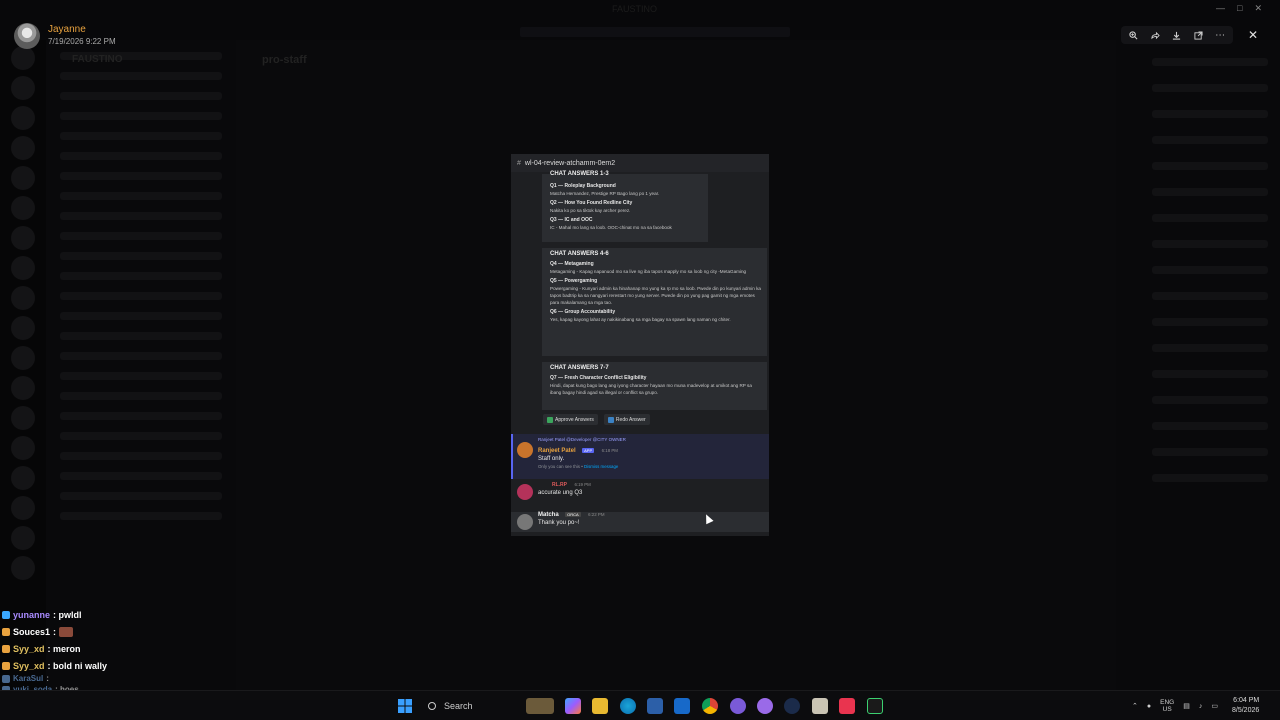 The height and width of the screenshot is (720, 1280). Describe the element at coordinates (590, 210) in the screenshot. I see `question-answer: Nakita ko po sa tiktok kay archer perez.` at that location.